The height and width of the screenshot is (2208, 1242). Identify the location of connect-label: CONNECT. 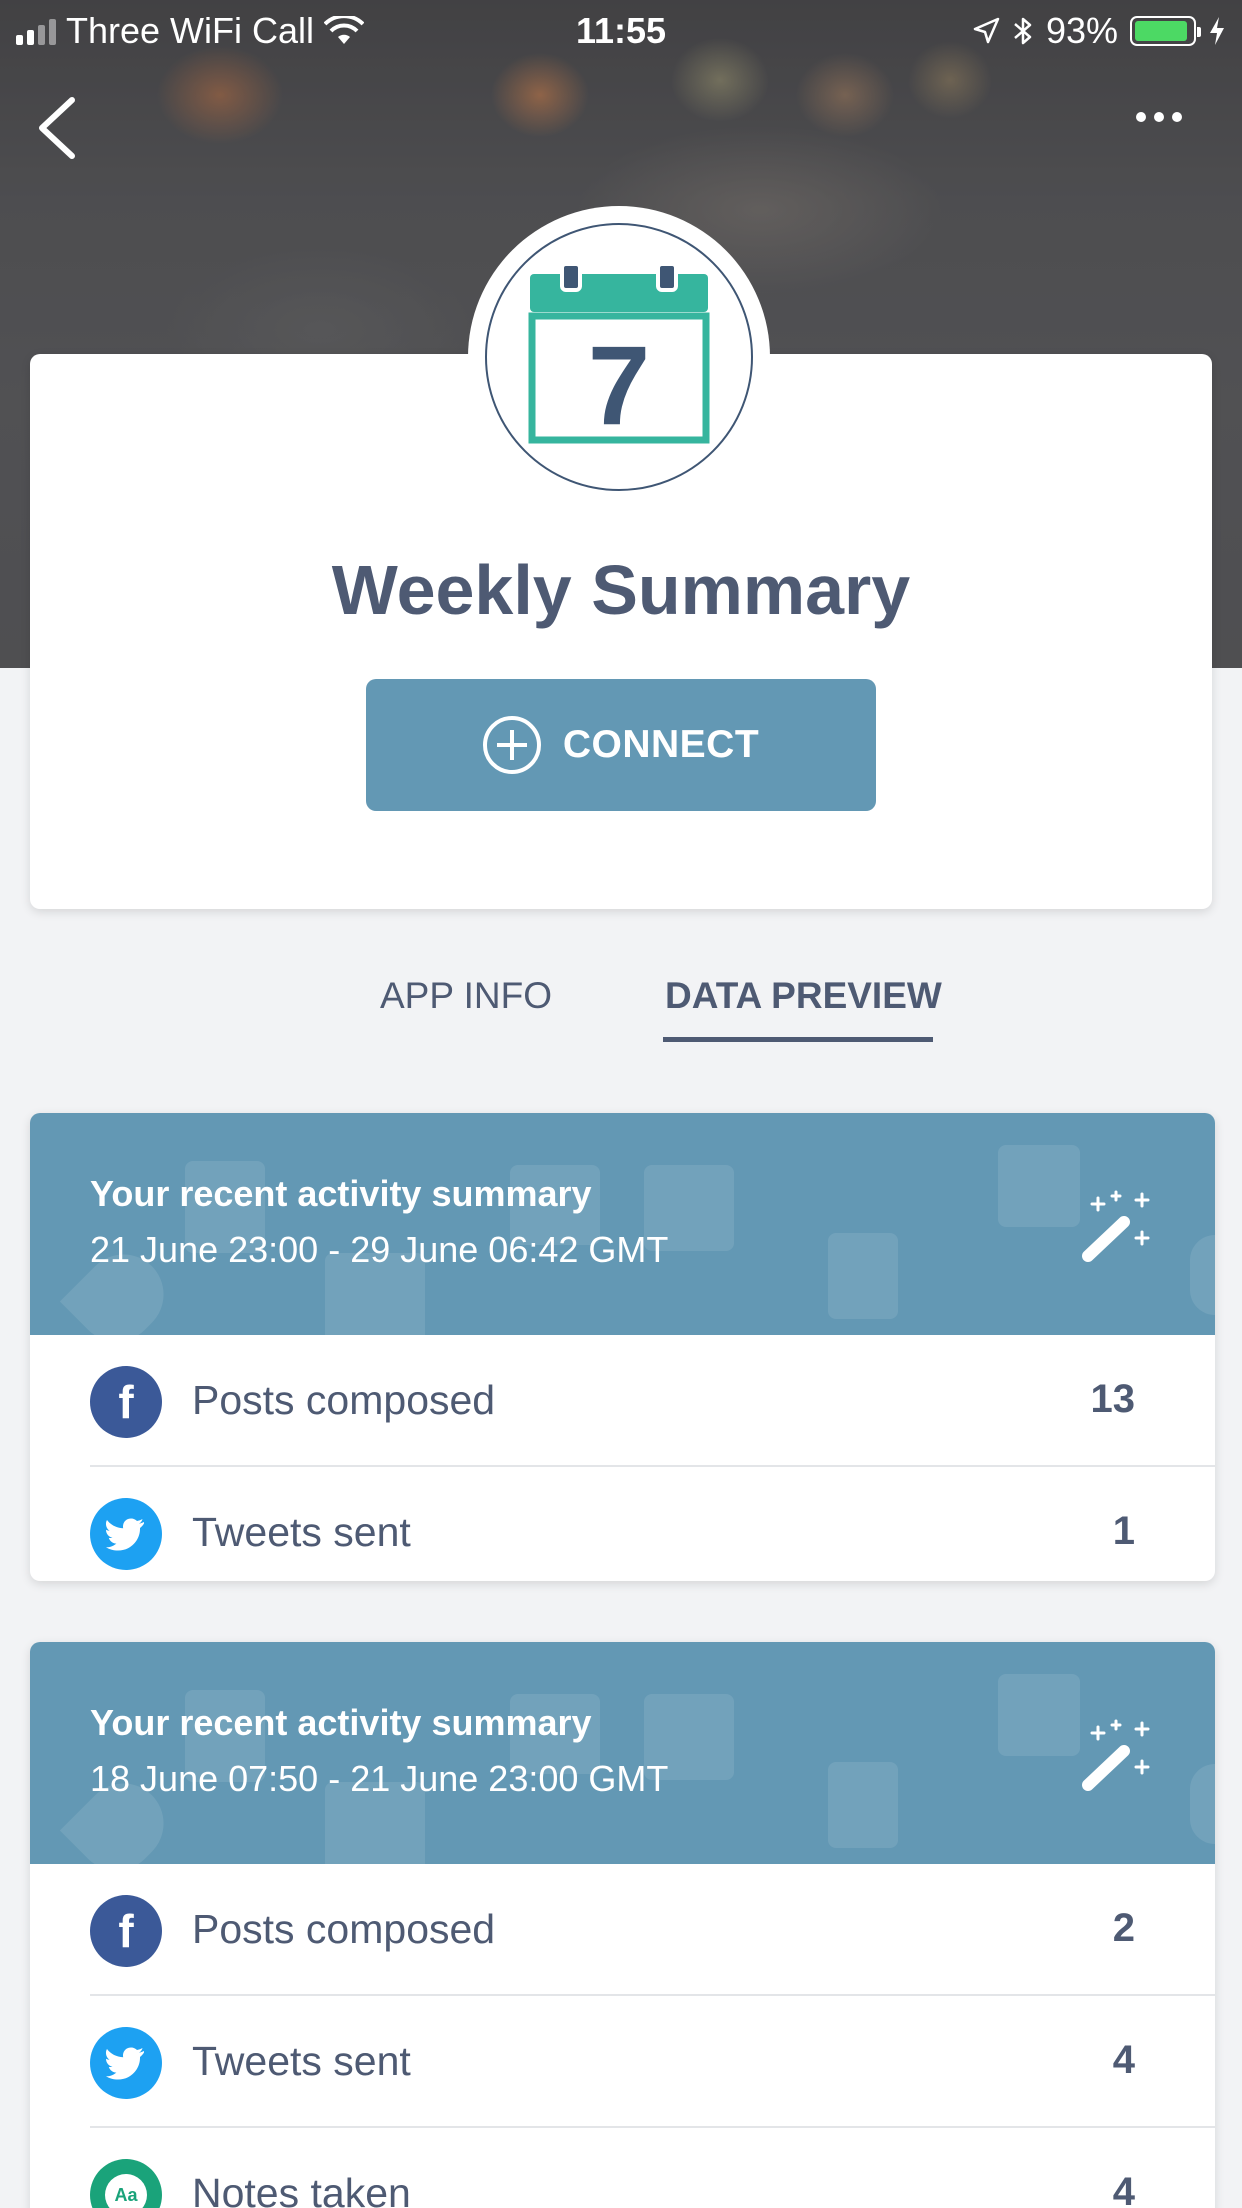
(661, 744).